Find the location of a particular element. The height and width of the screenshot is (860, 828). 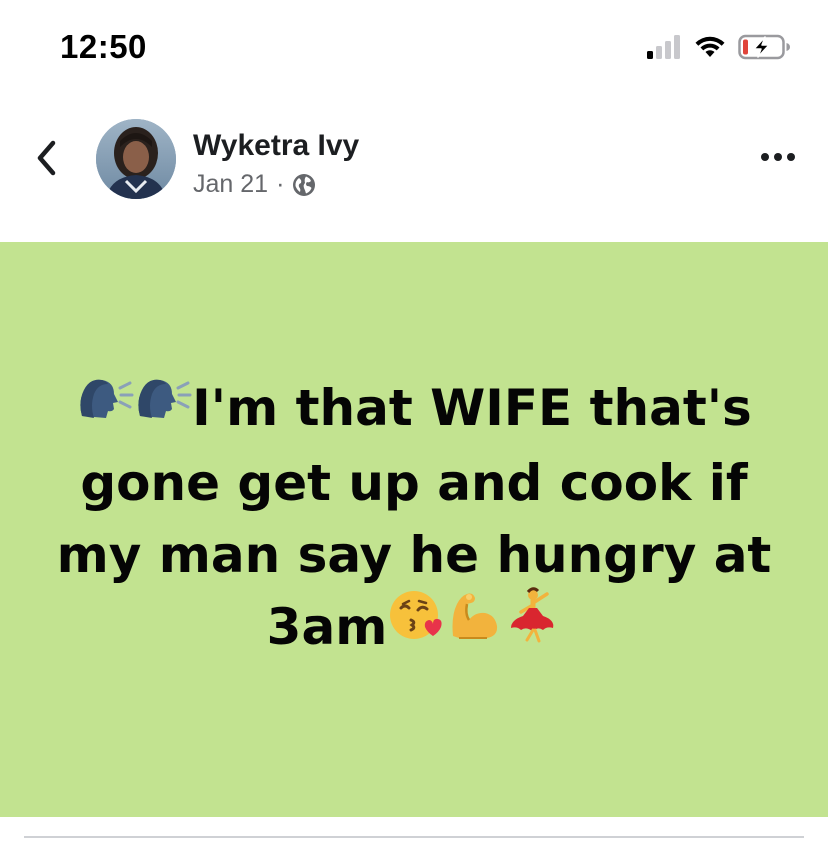

status-bar: 12:50 is located at coordinates (414, 48).